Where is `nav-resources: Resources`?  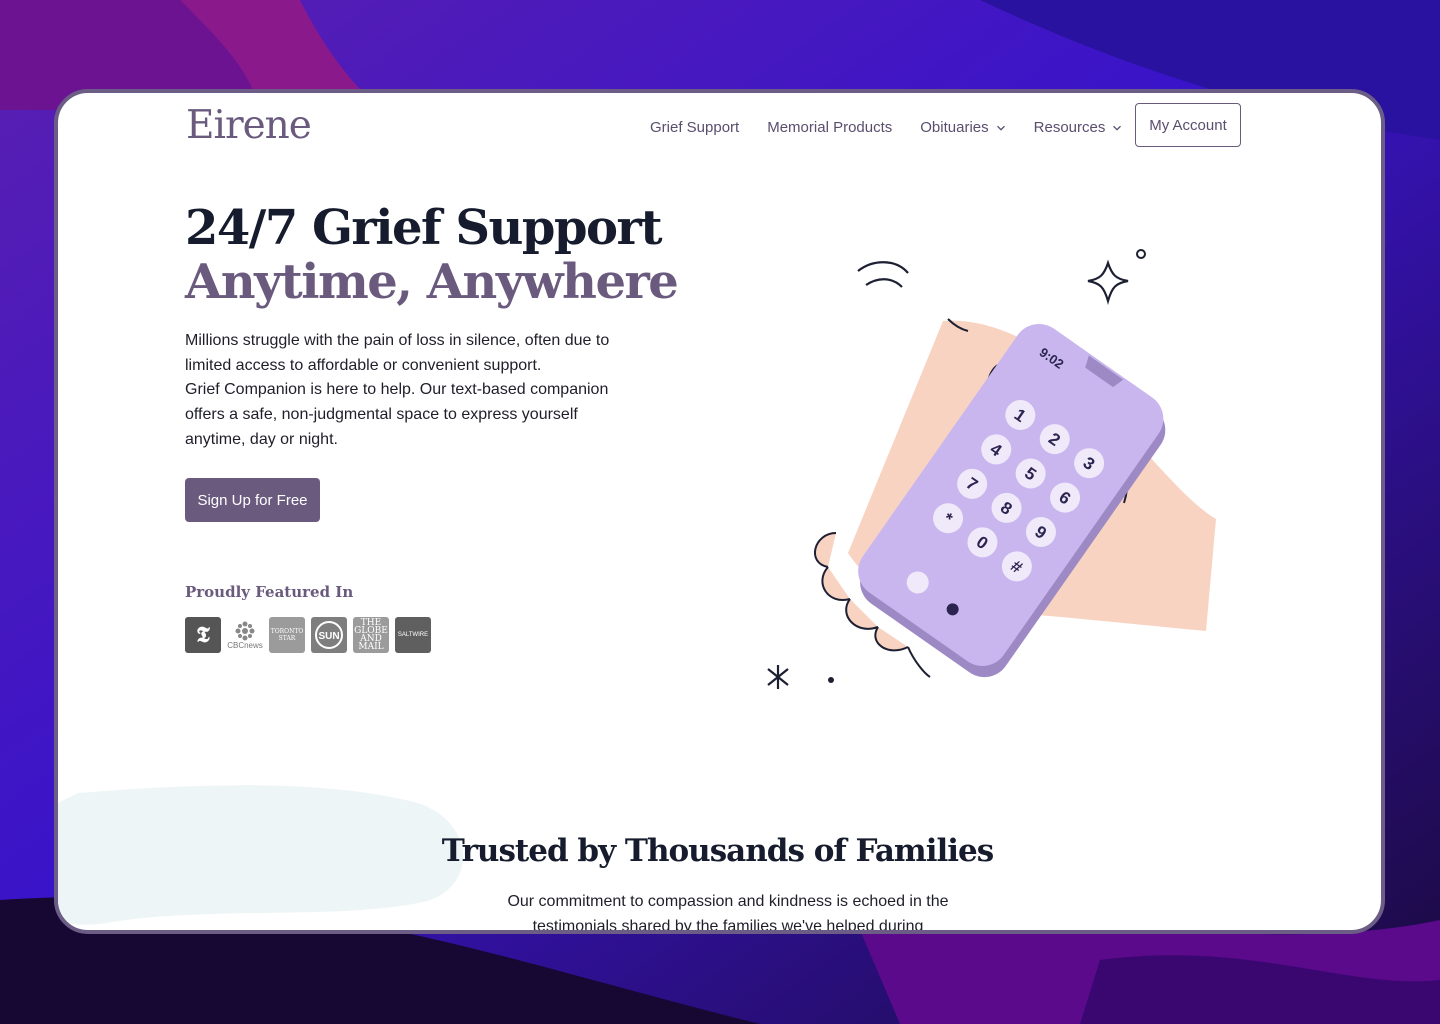 nav-resources: Resources is located at coordinates (1078, 127).